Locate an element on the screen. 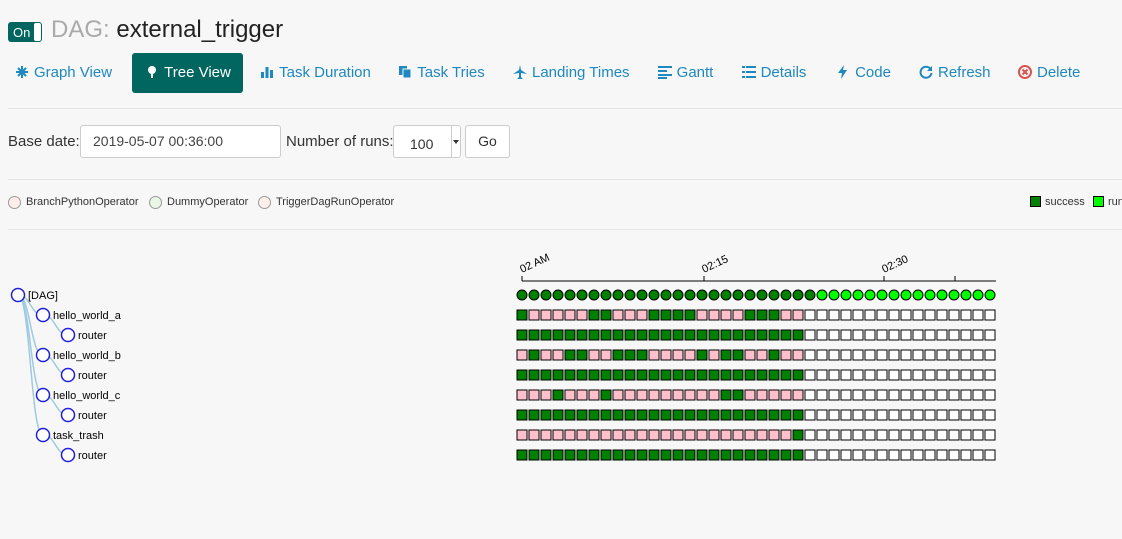 This screenshot has width=1122, height=539. tab-task-duration: Task Duration is located at coordinates (315, 73).